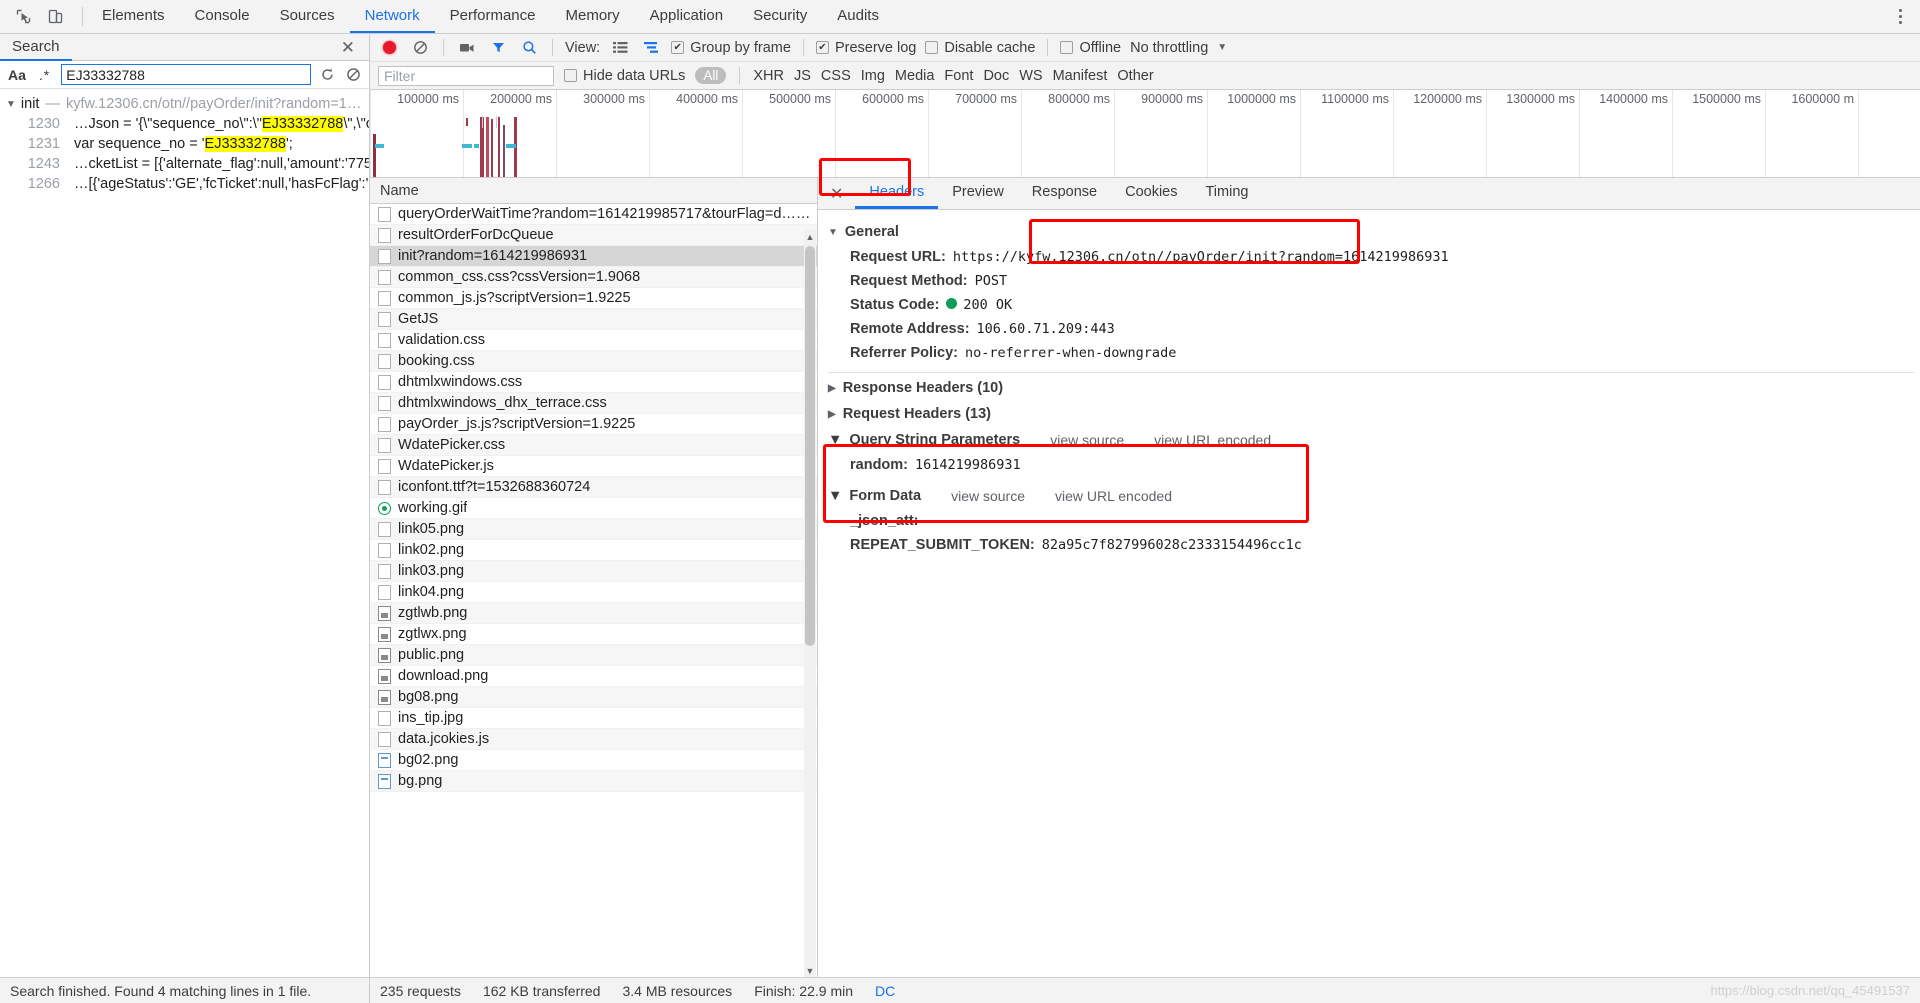  I want to click on tab-timing: Timing, so click(1226, 193).